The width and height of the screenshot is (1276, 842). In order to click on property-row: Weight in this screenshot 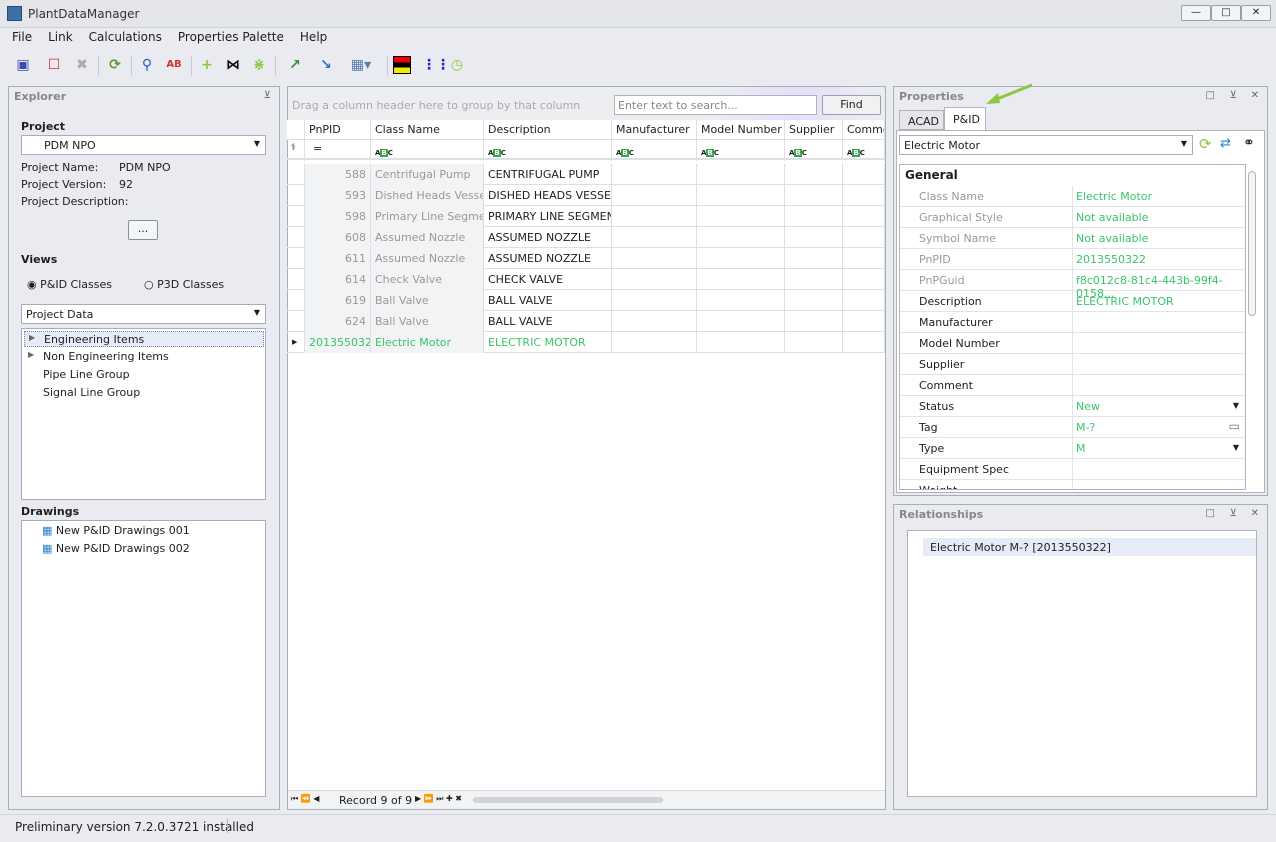, I will do `click(1072, 484)`.